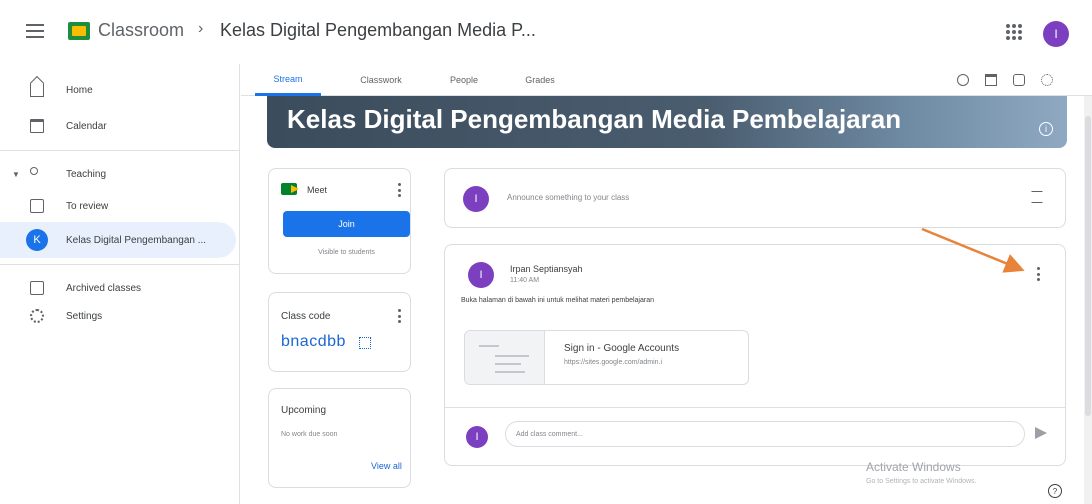 The image size is (1092, 504). I want to click on google-apps-icon, so click(1014, 32).